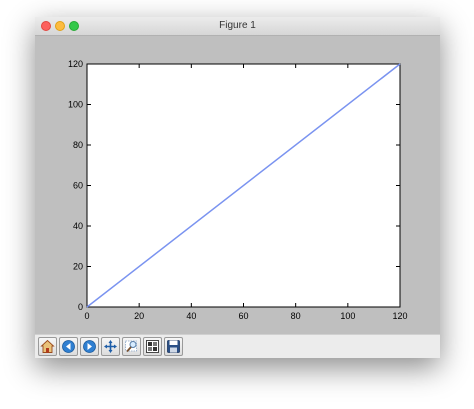 The height and width of the screenshot is (409, 474). I want to click on pan-button, so click(110, 346).